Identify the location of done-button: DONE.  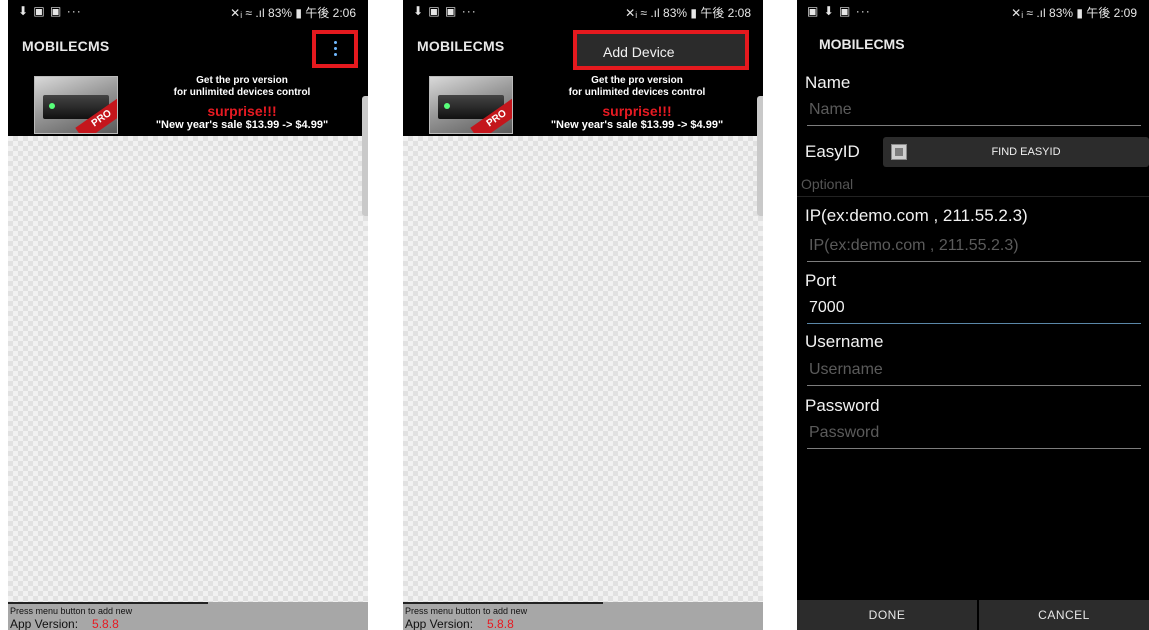
(887, 615).